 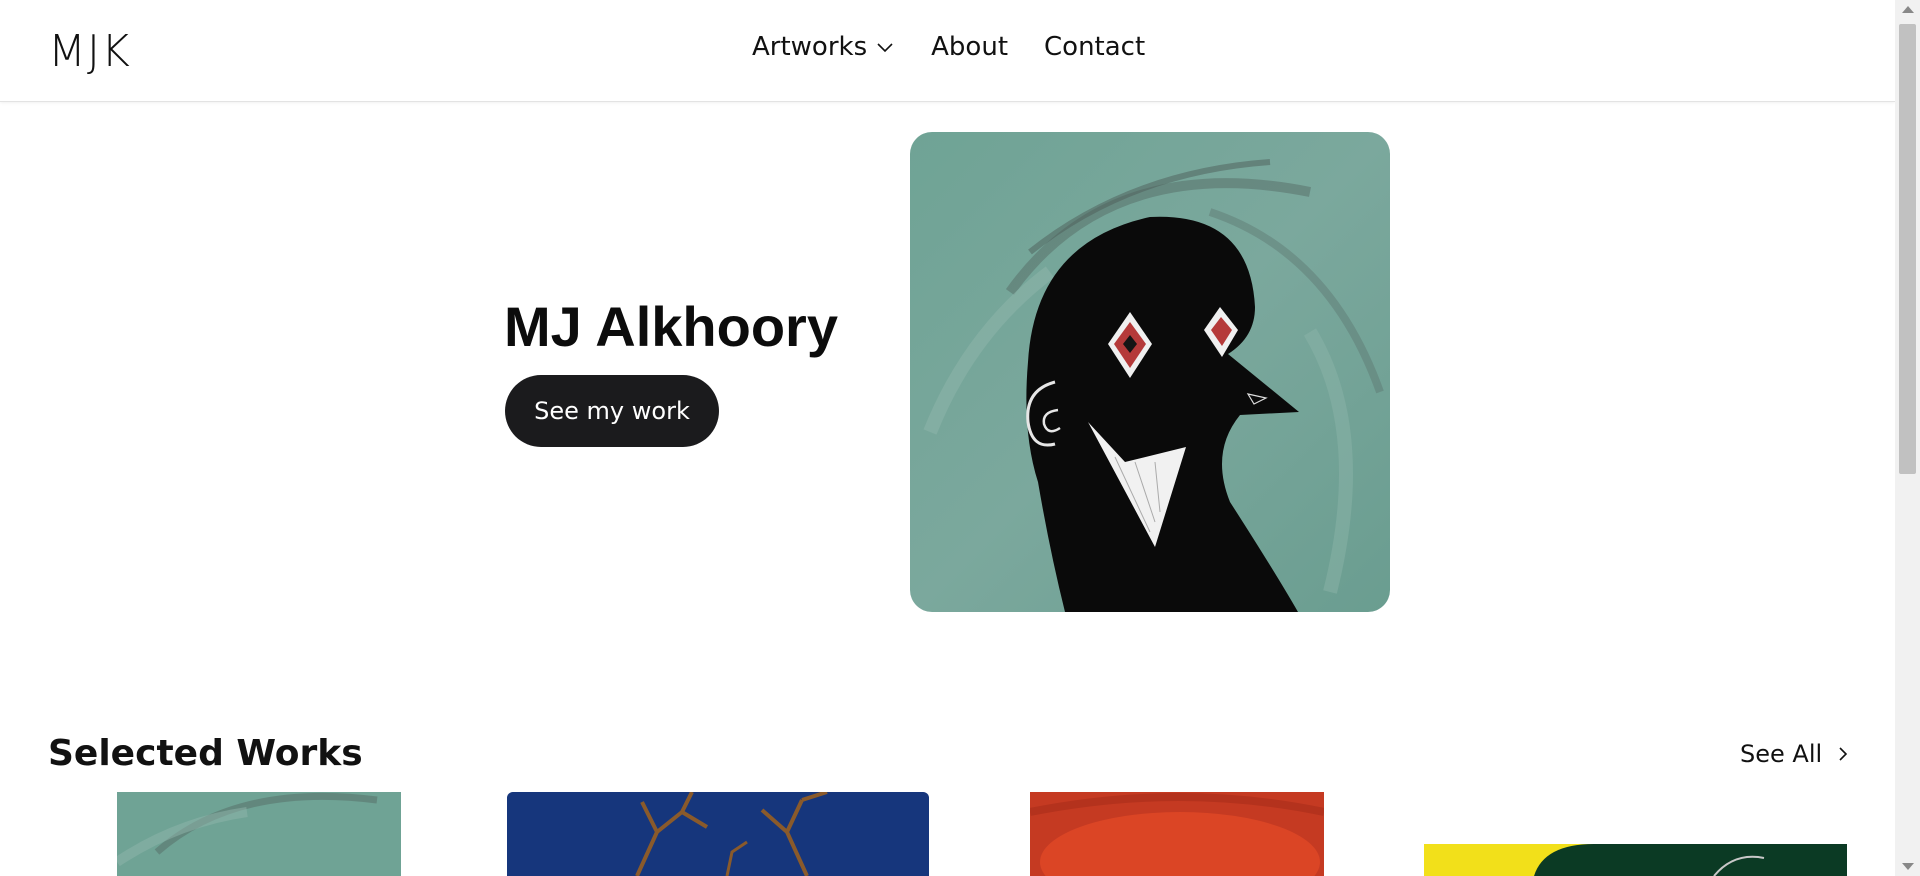 I want to click on selected-works-title: Selected Works, so click(x=205, y=753).